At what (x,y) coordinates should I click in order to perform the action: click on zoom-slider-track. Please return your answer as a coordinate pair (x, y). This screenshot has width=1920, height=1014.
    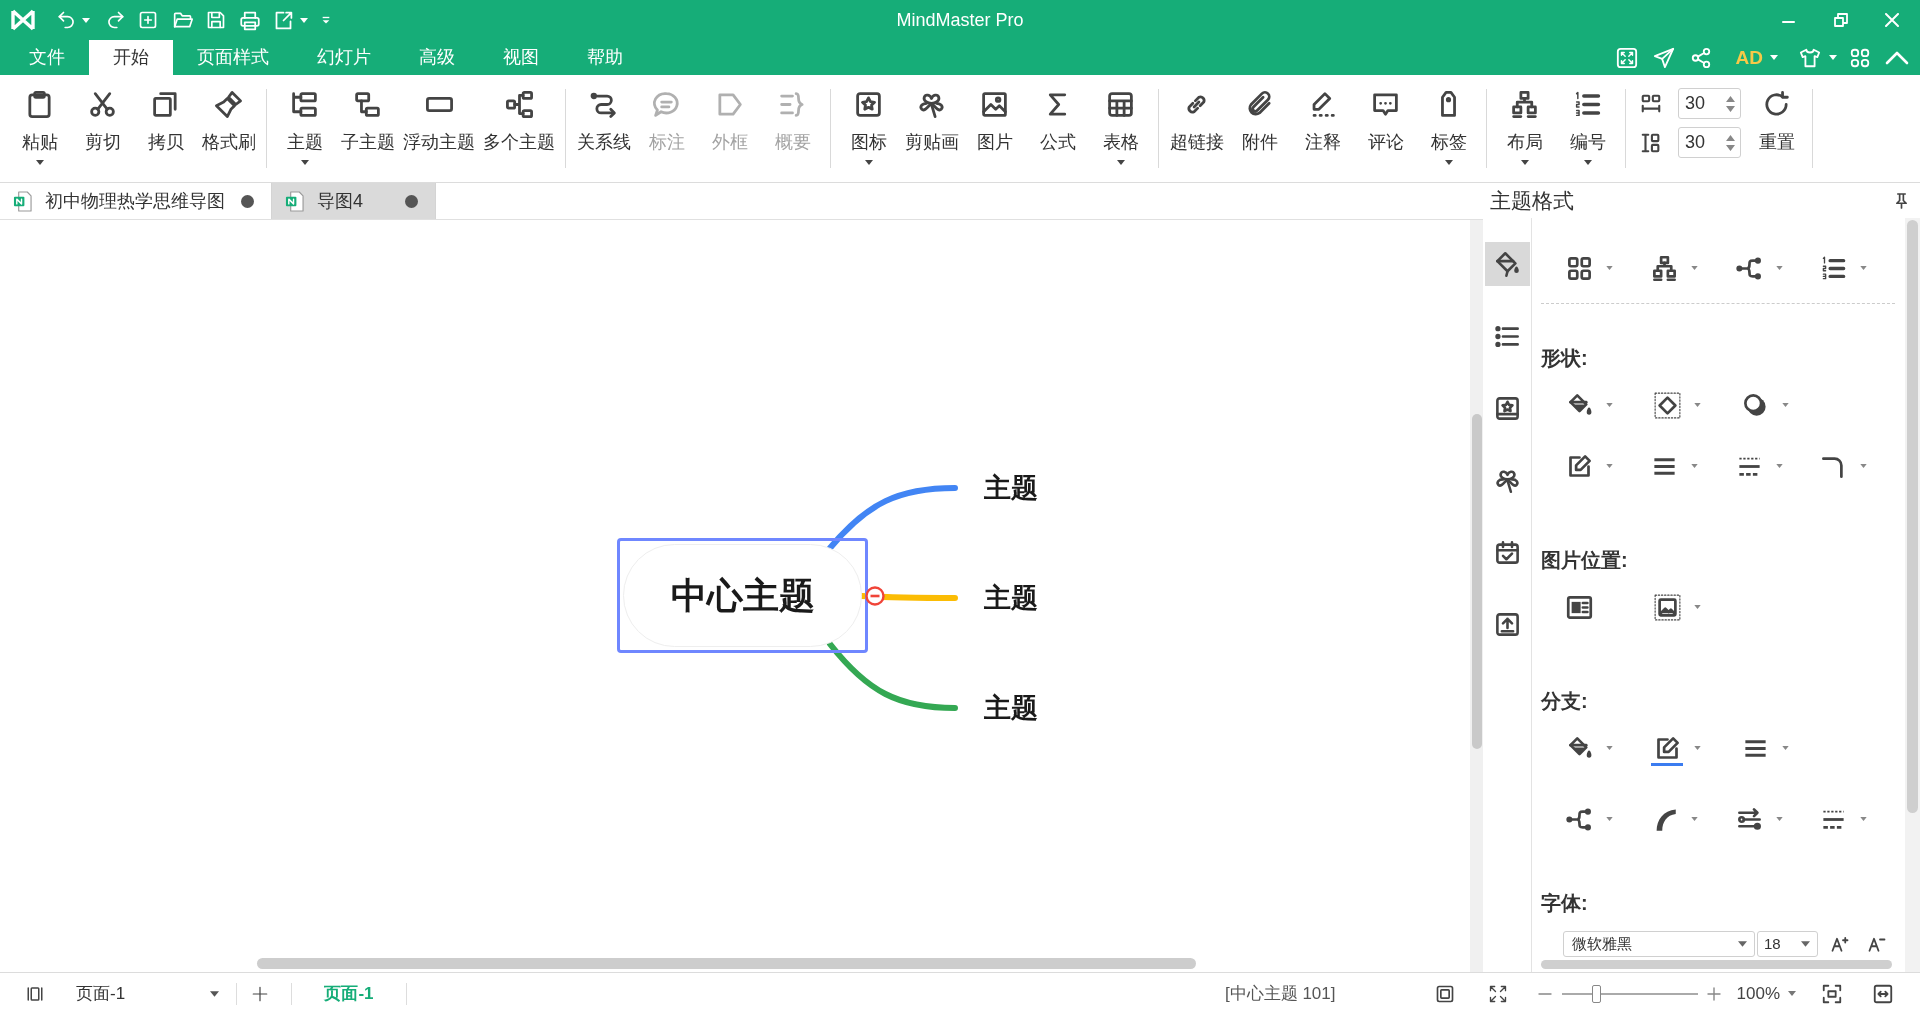
    Looking at the image, I should click on (1629, 993).